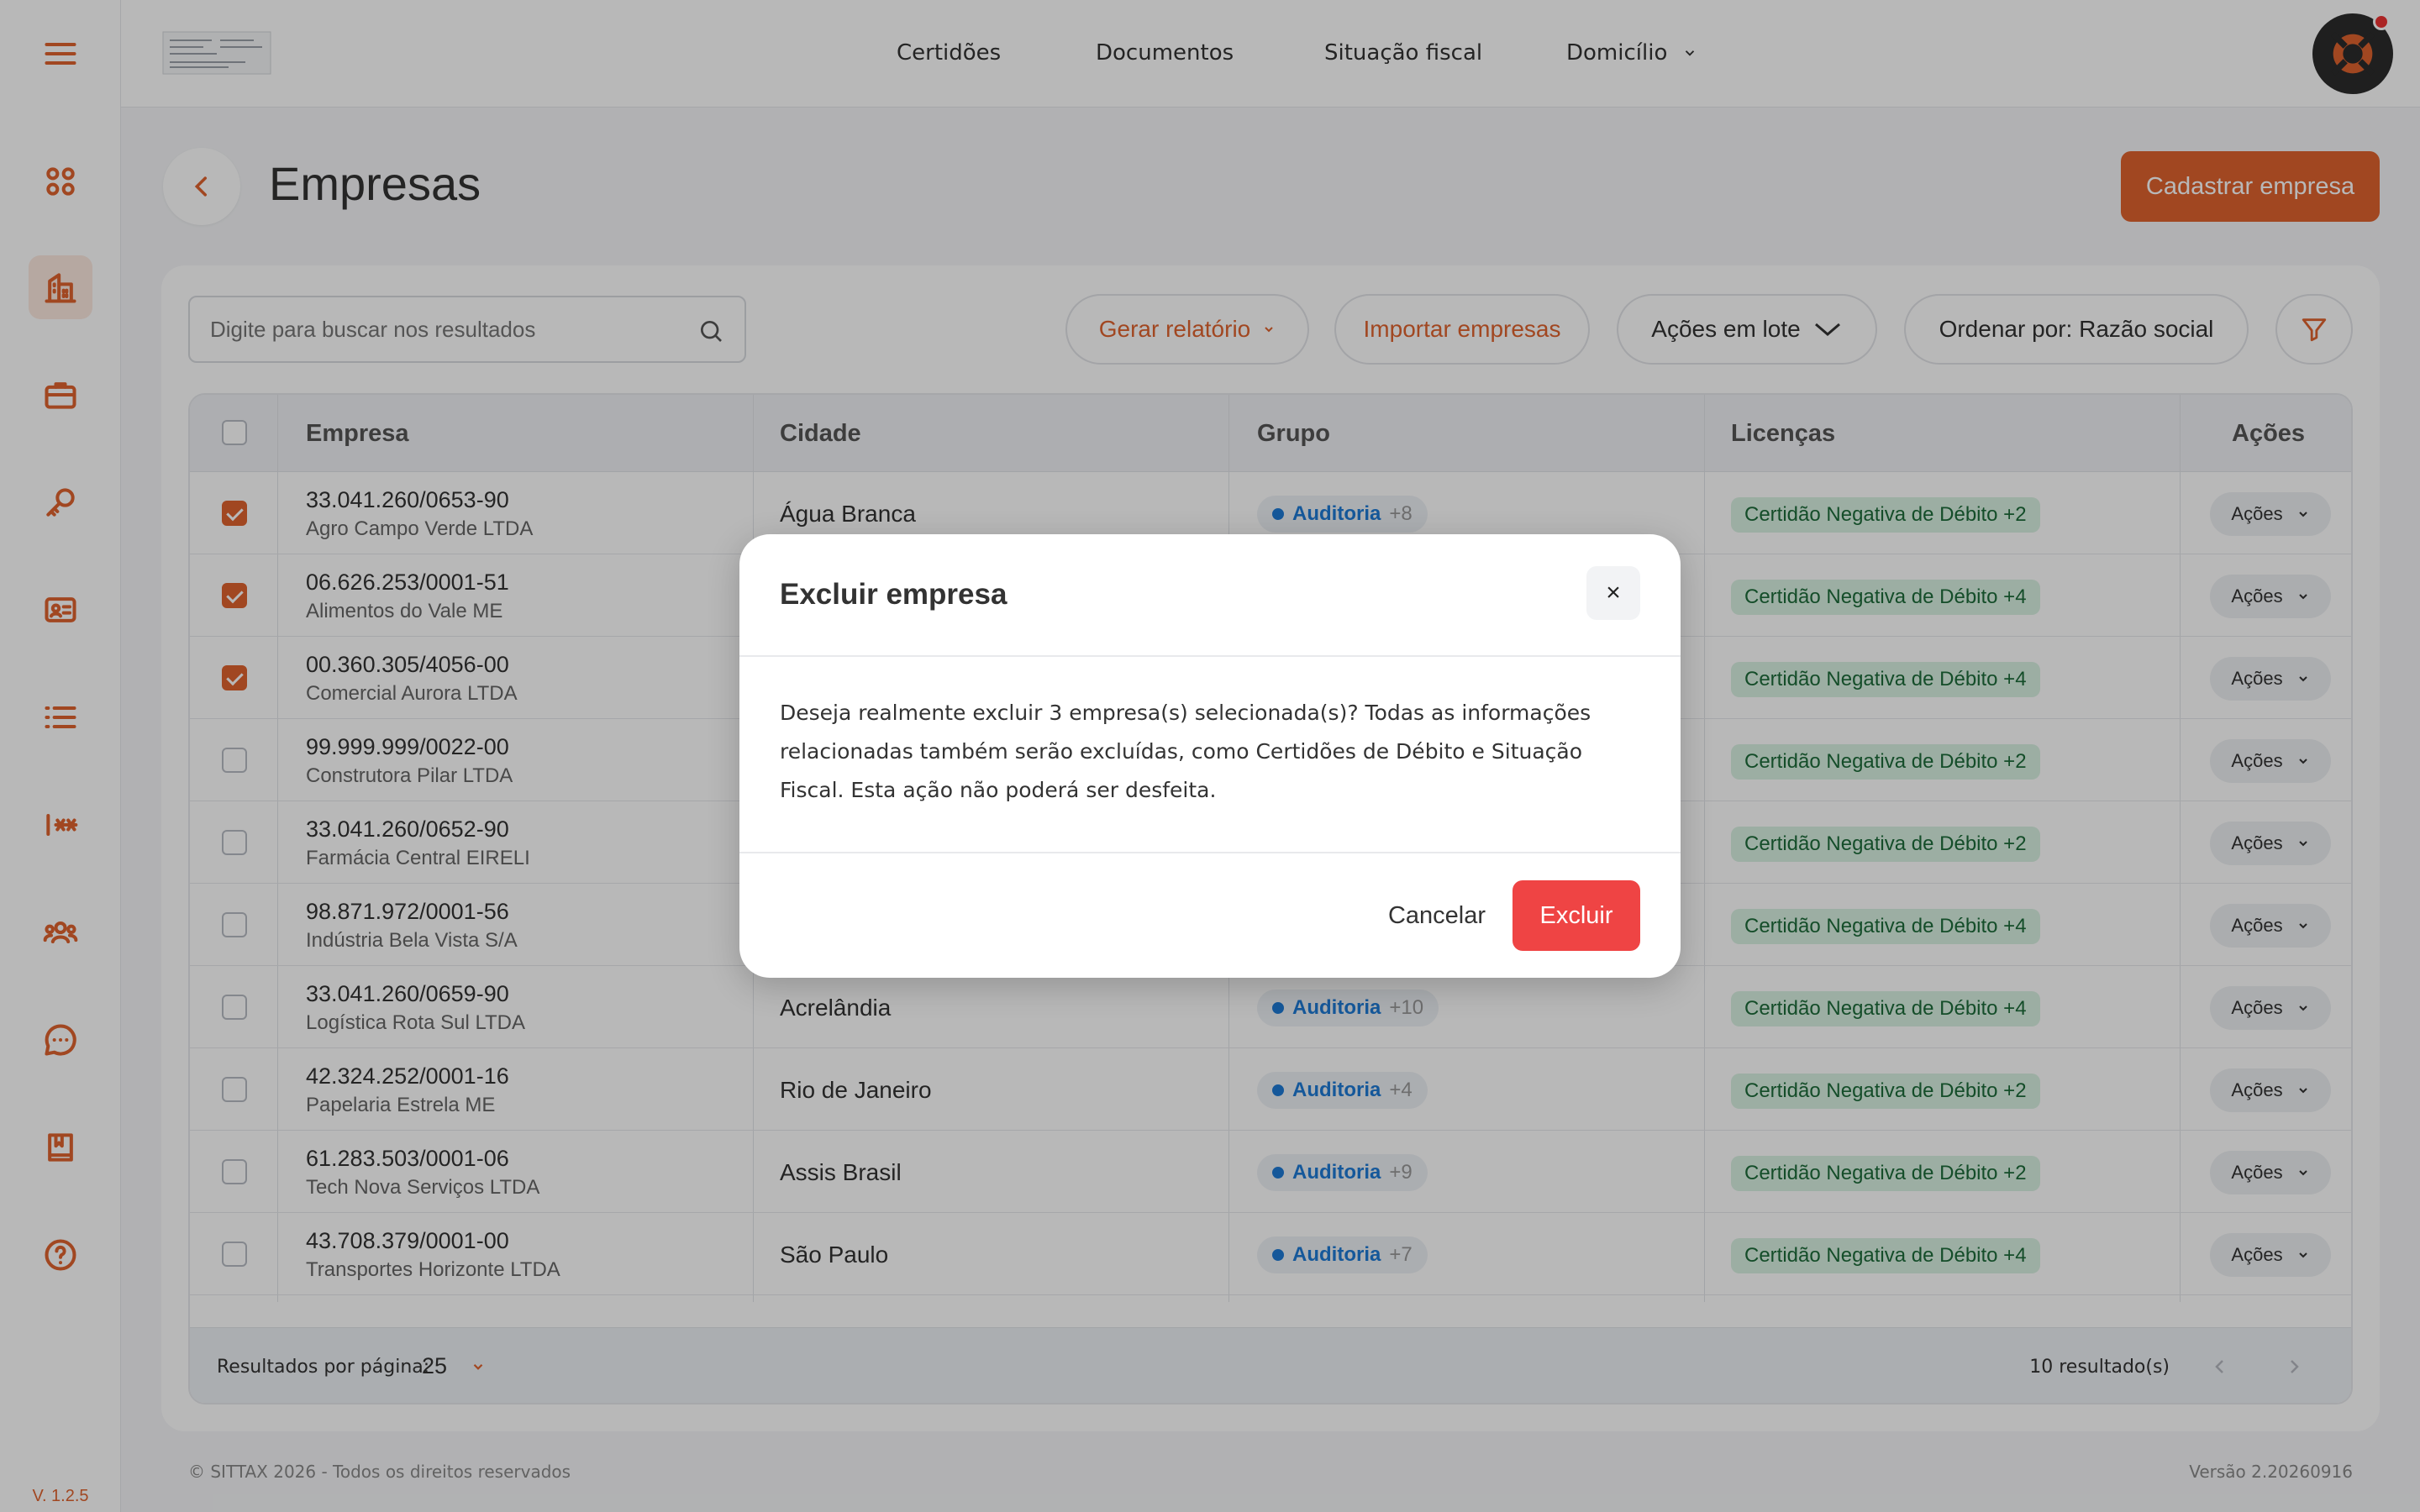 The height and width of the screenshot is (1512, 2420). I want to click on cancel-button: Cancelar, so click(1437, 915).